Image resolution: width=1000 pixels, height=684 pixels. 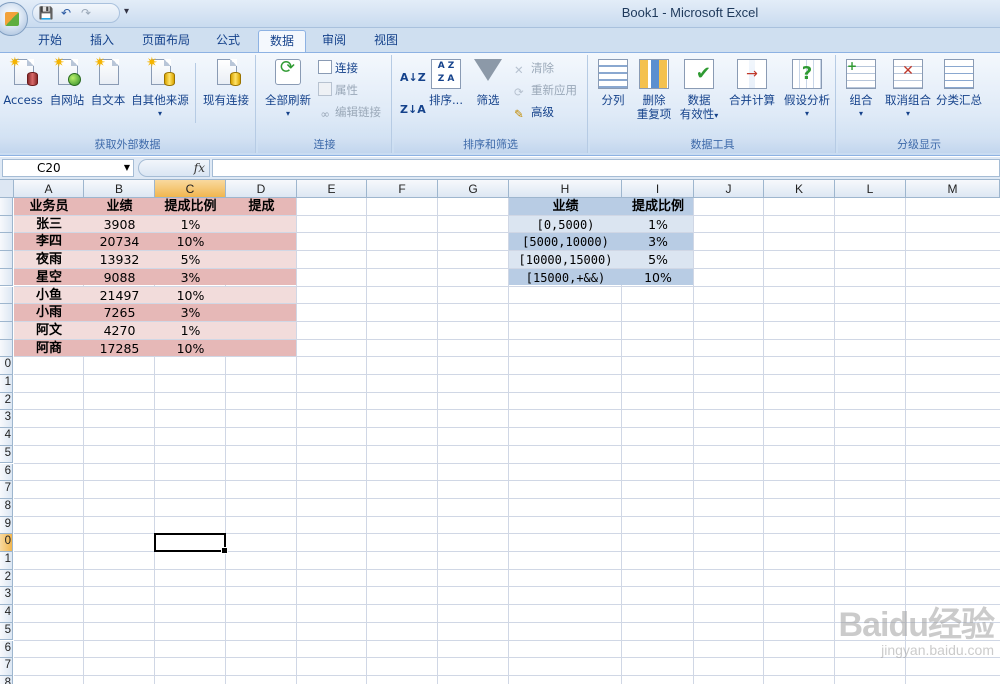 I want to click on data-validation-button: ✔ 数据 有效性▾, so click(x=699, y=91).